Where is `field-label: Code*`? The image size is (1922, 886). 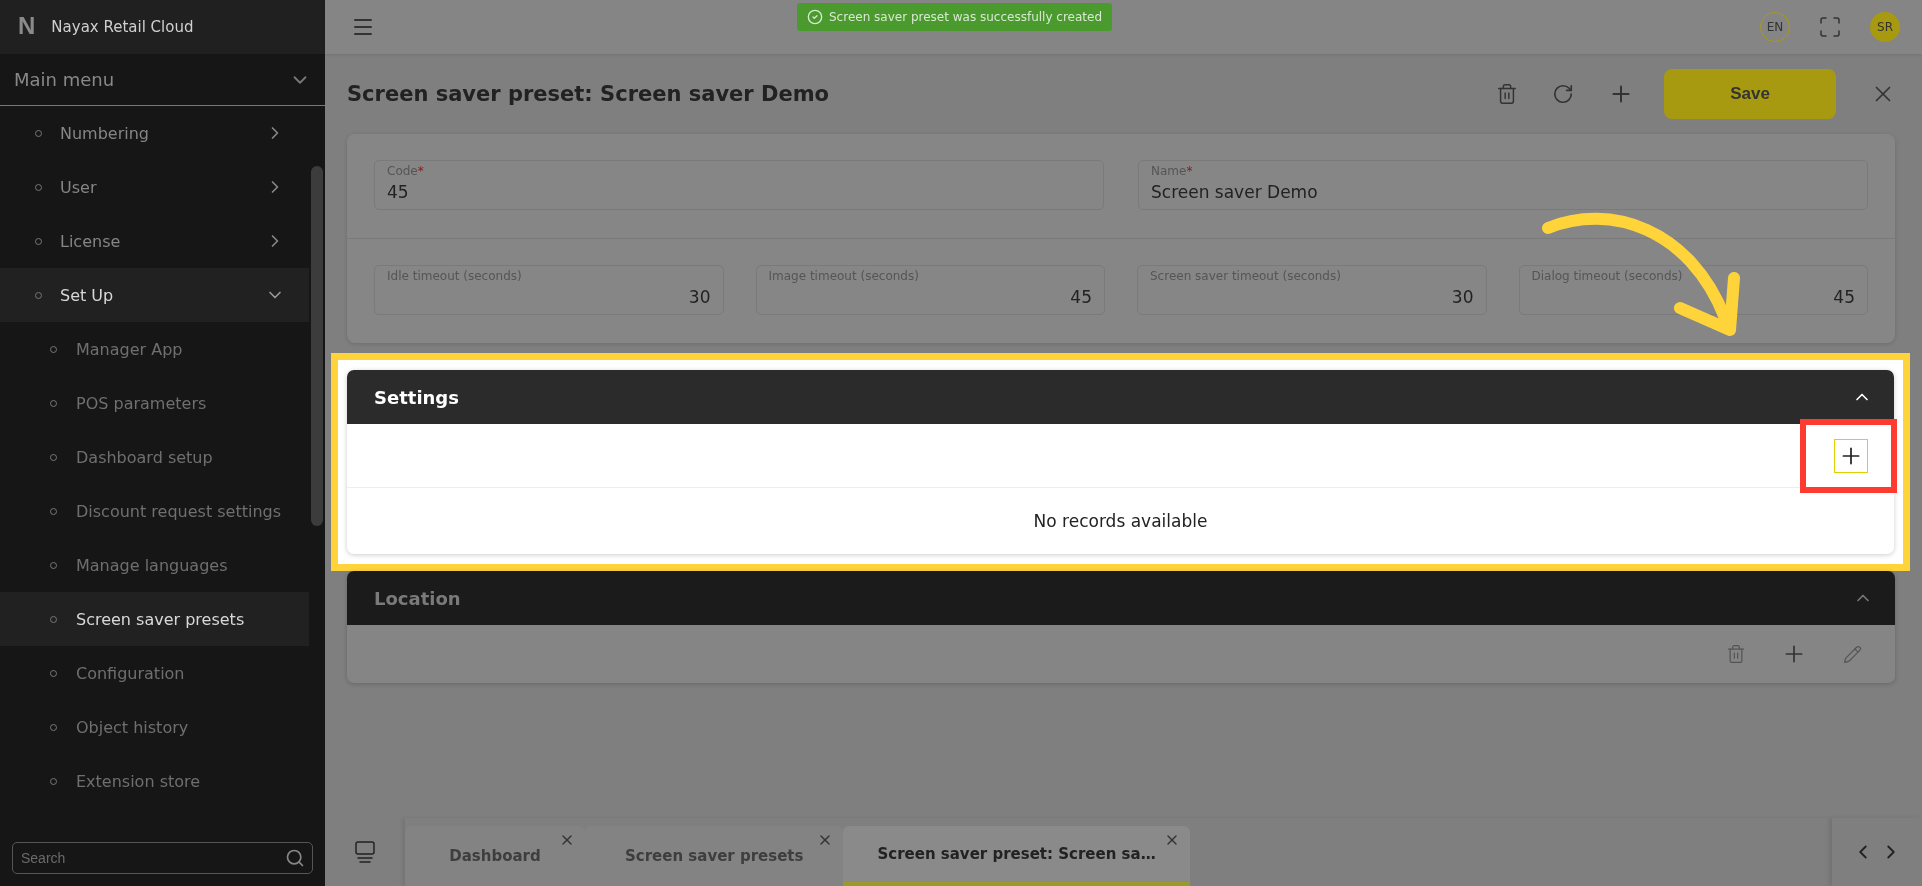 field-label: Code* is located at coordinates (406, 171).